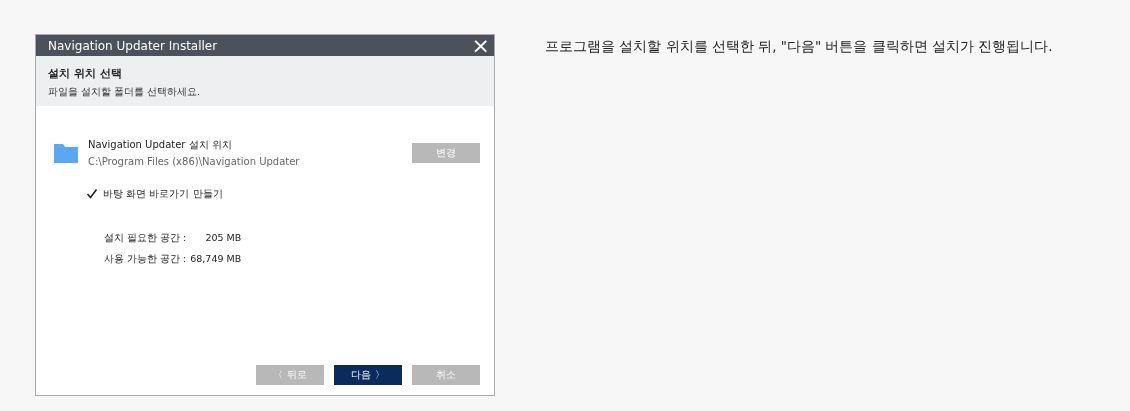  I want to click on shortcut-checkbox, so click(92, 194).